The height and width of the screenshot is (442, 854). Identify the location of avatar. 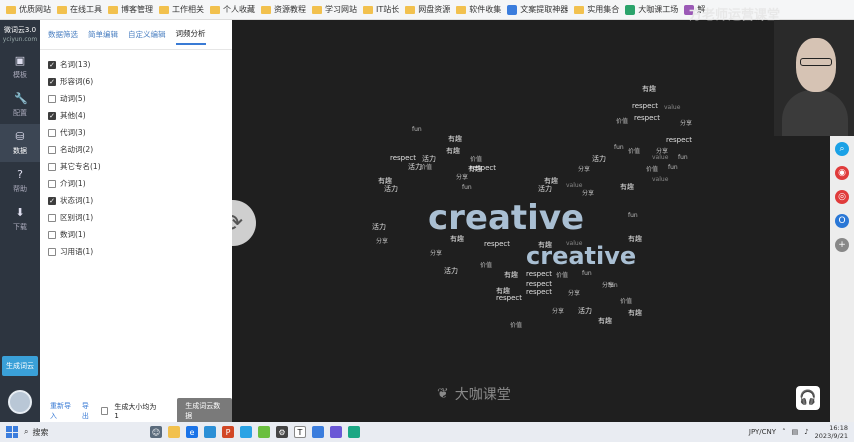
(20, 402).